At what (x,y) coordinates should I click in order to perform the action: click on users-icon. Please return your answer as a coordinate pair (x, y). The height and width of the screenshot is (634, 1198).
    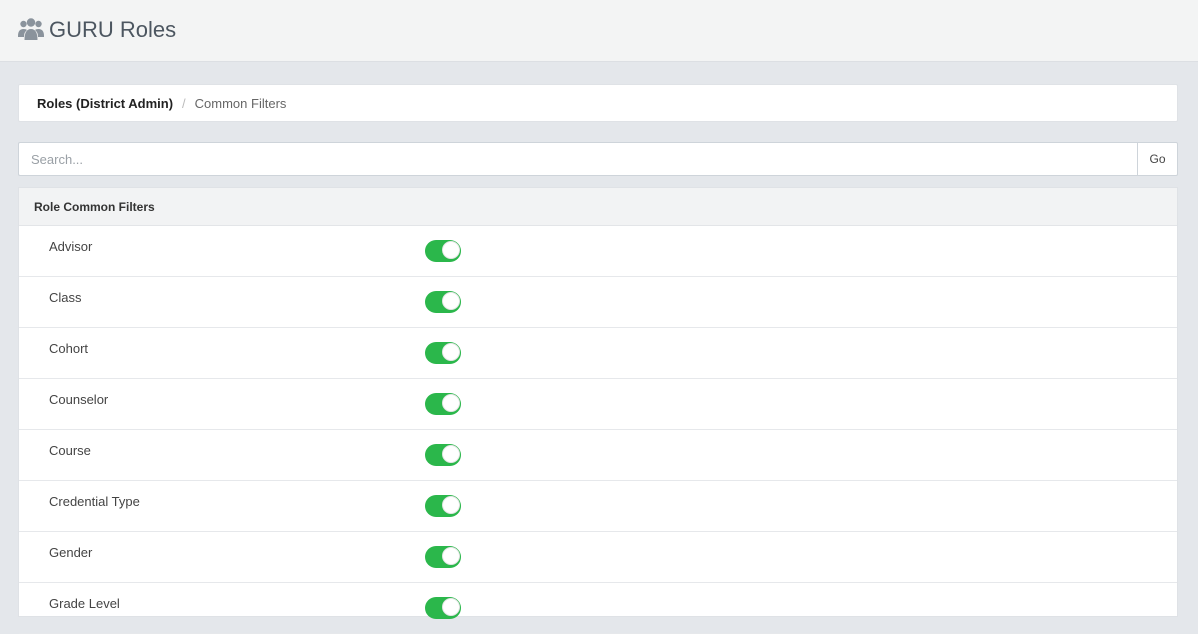
    Looking at the image, I should click on (31, 29).